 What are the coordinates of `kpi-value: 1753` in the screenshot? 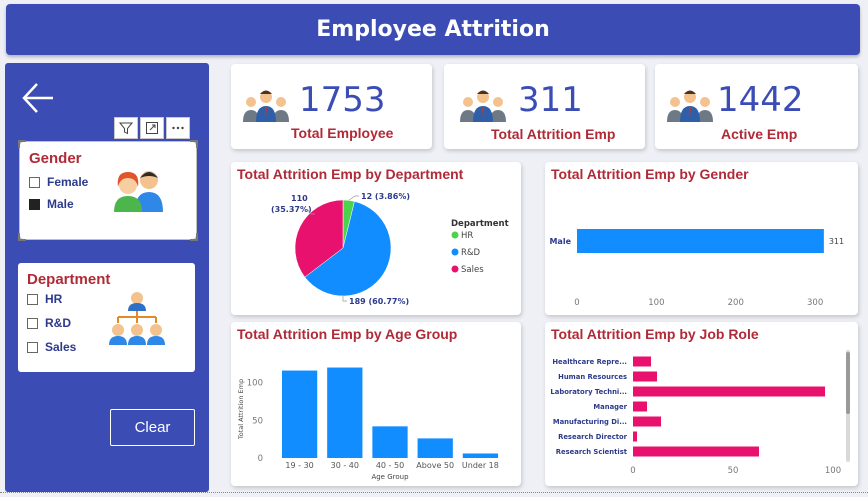 It's located at (342, 100).